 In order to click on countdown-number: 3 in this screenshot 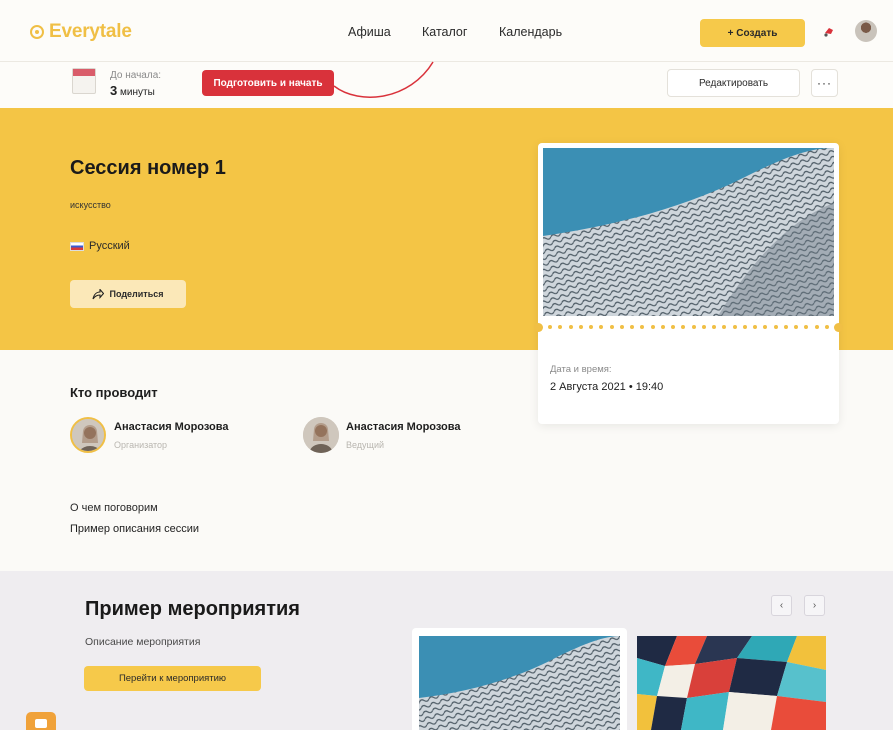, I will do `click(114, 90)`.